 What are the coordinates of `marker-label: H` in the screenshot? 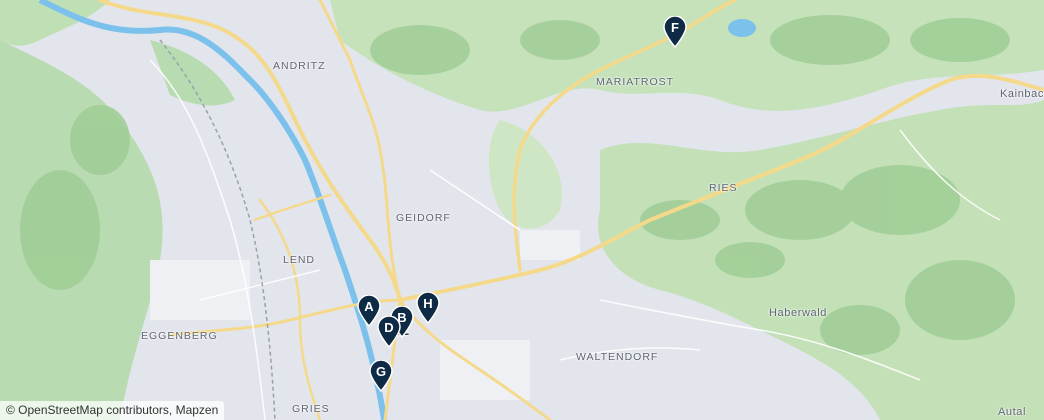 It's located at (428, 303).